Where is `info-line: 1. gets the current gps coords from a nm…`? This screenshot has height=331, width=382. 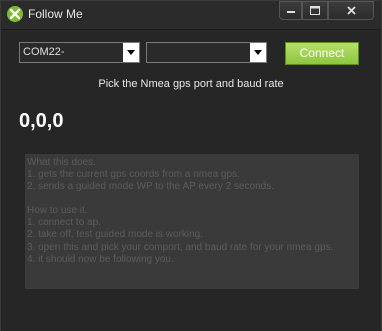
info-line: 1. gets the current gps coords from a nm… is located at coordinates (133, 175).